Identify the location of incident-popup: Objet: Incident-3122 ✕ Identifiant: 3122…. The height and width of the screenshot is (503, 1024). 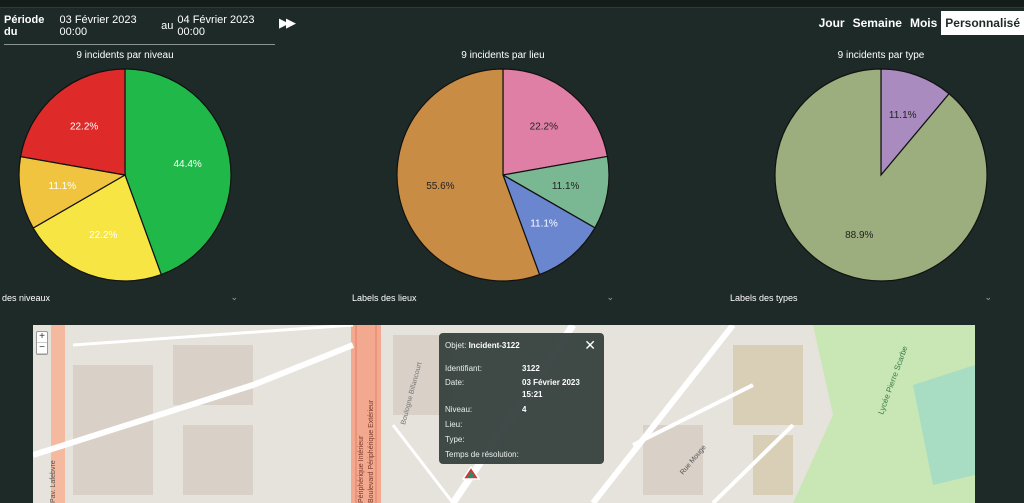
(521, 398).